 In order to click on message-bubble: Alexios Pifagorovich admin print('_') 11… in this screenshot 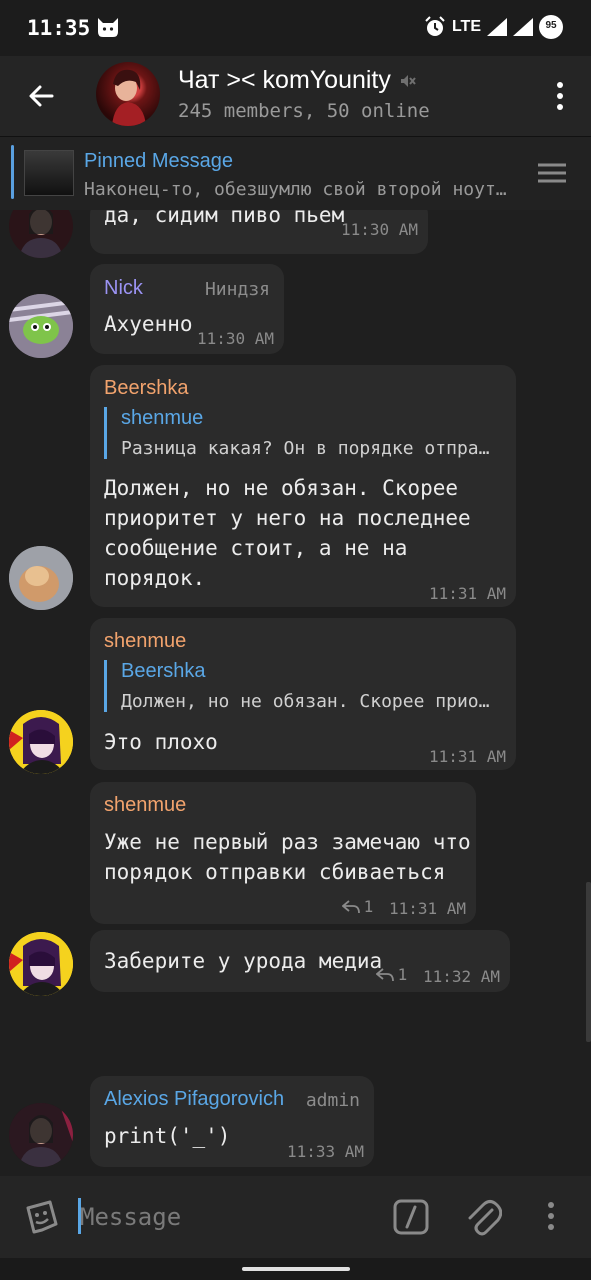, I will do `click(232, 1121)`.